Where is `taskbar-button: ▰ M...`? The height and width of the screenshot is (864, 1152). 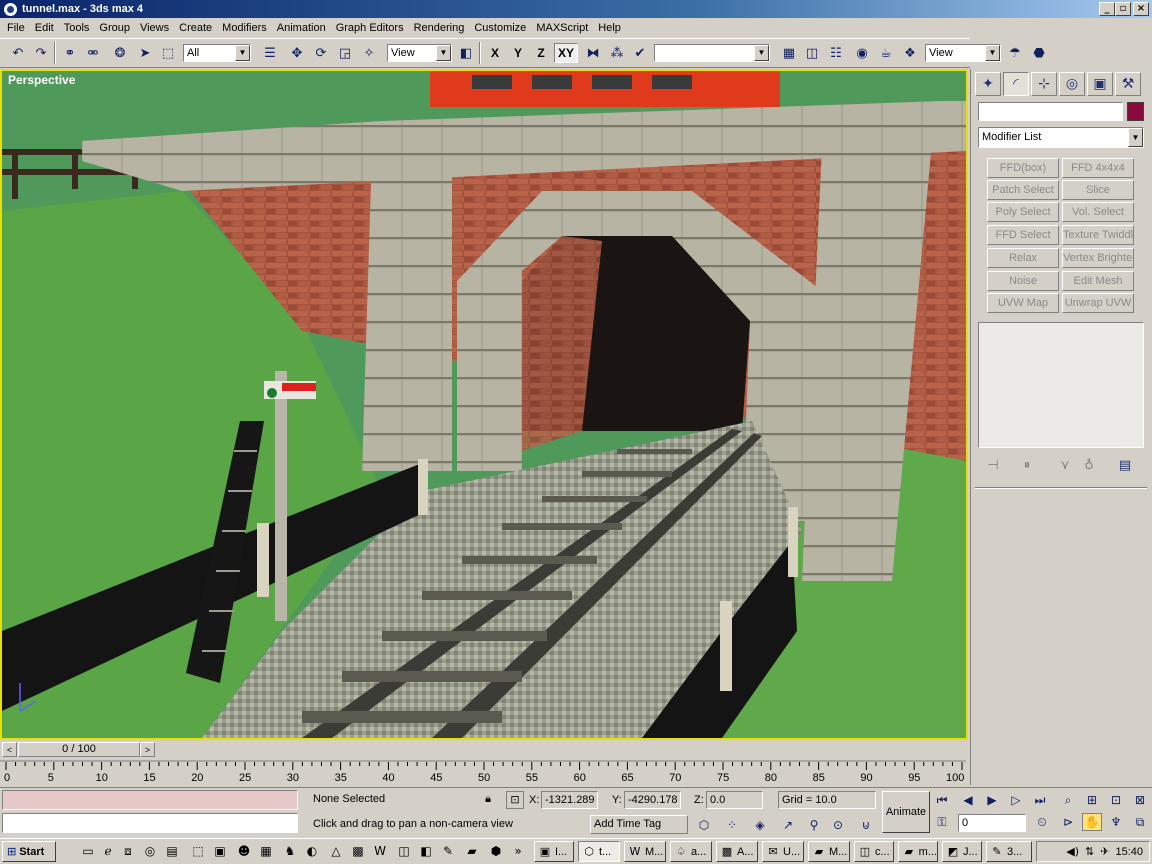 taskbar-button: ▰ M... is located at coordinates (829, 851).